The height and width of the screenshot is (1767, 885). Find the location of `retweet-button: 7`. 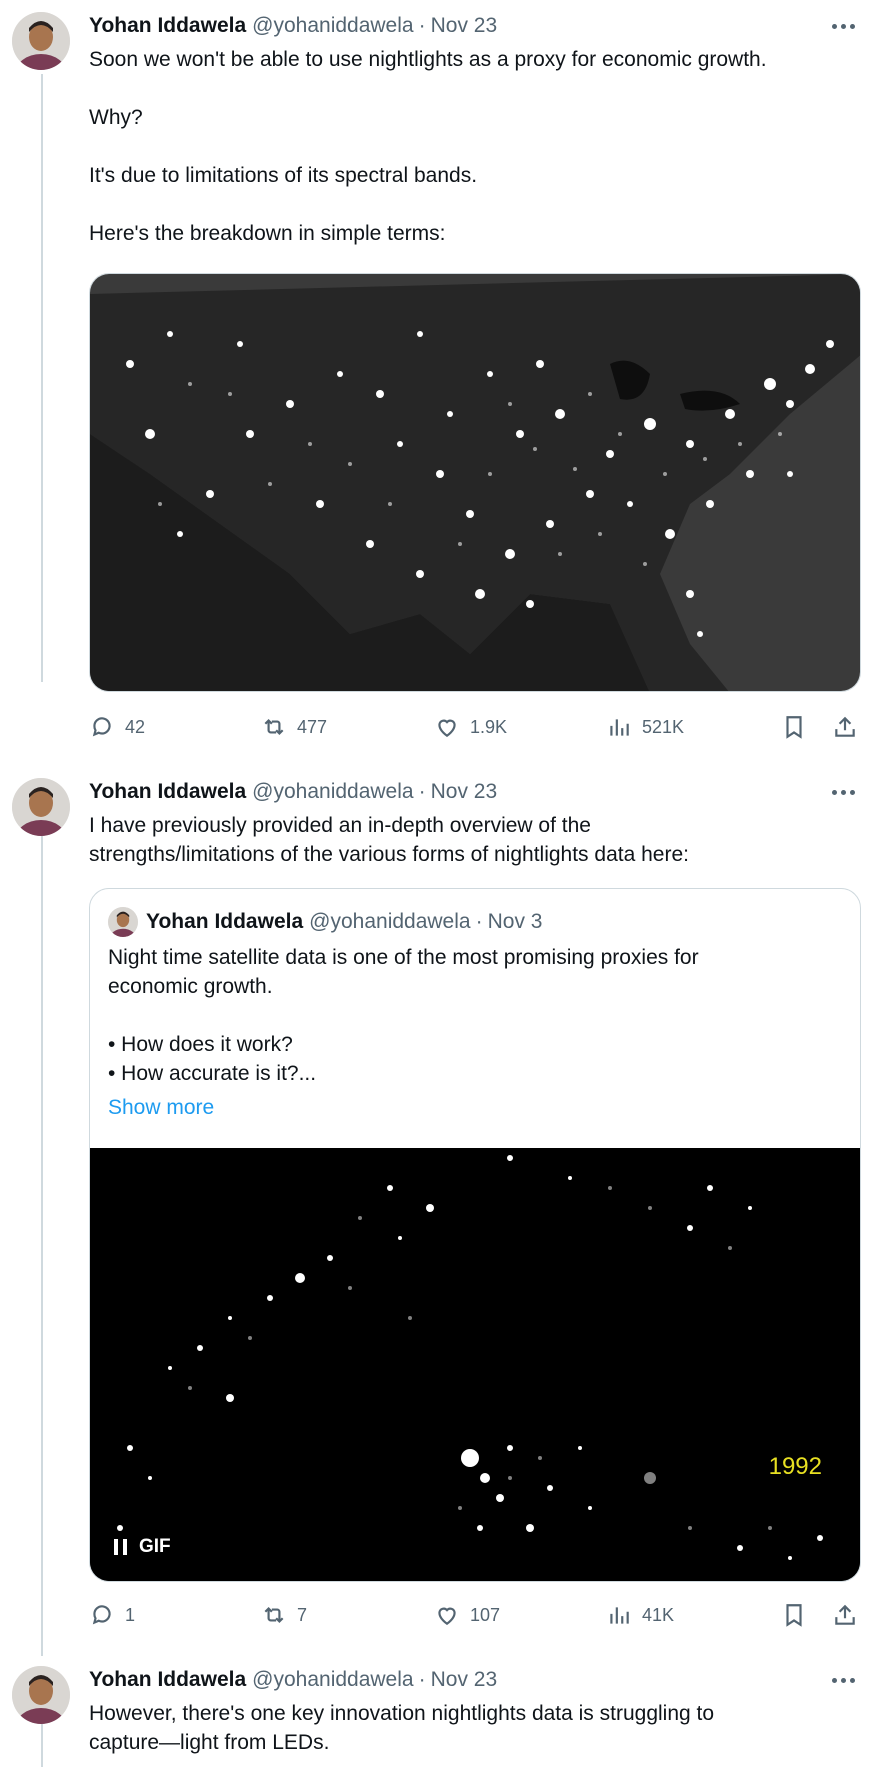

retweet-button: 7 is located at coordinates (284, 1615).